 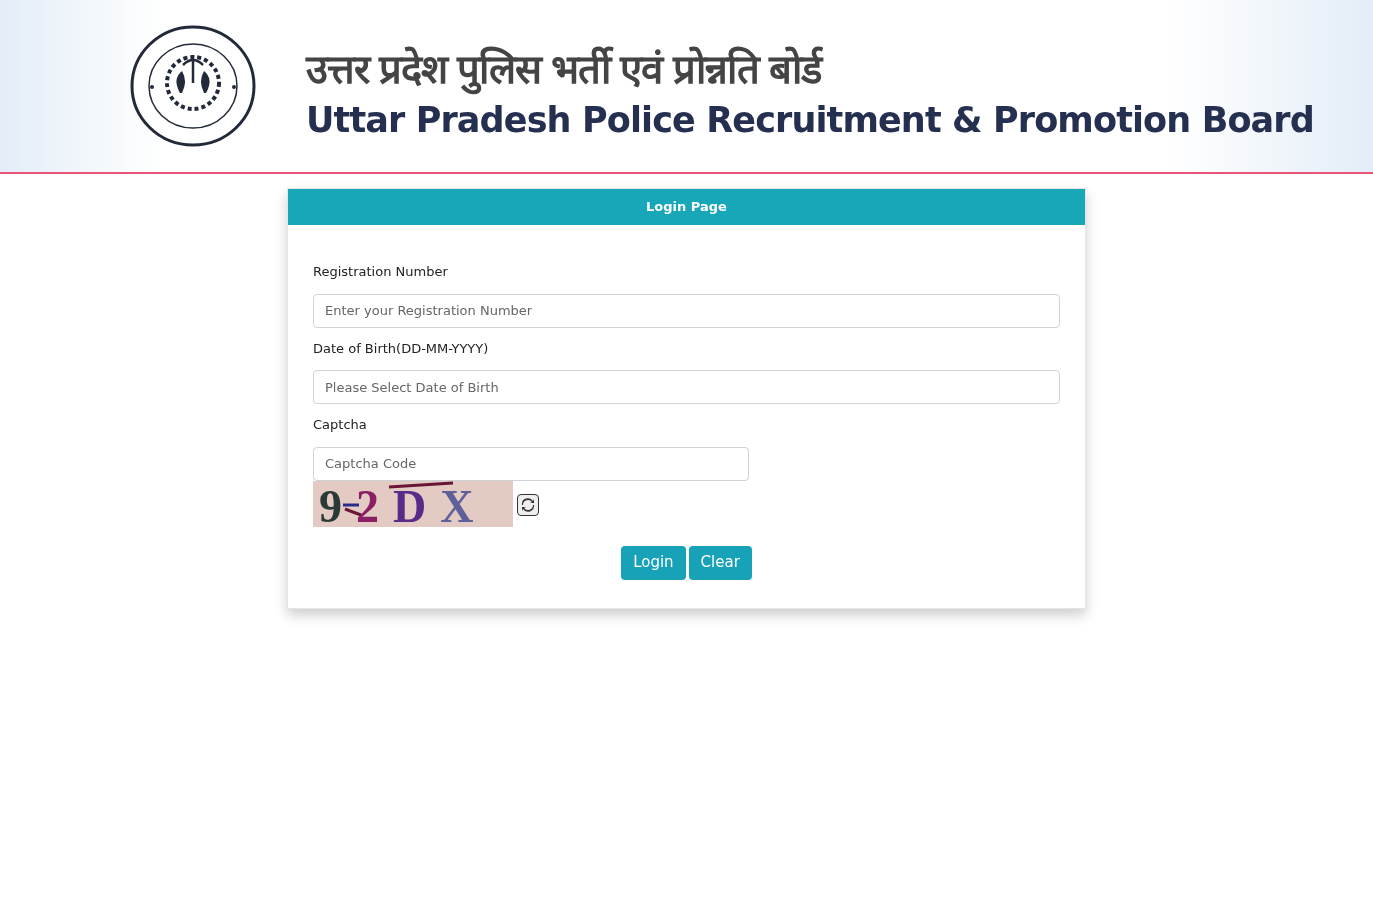 I want to click on english-title: Uttar Pradesh Police Recruitment & Promotion Board, so click(x=810, y=120).